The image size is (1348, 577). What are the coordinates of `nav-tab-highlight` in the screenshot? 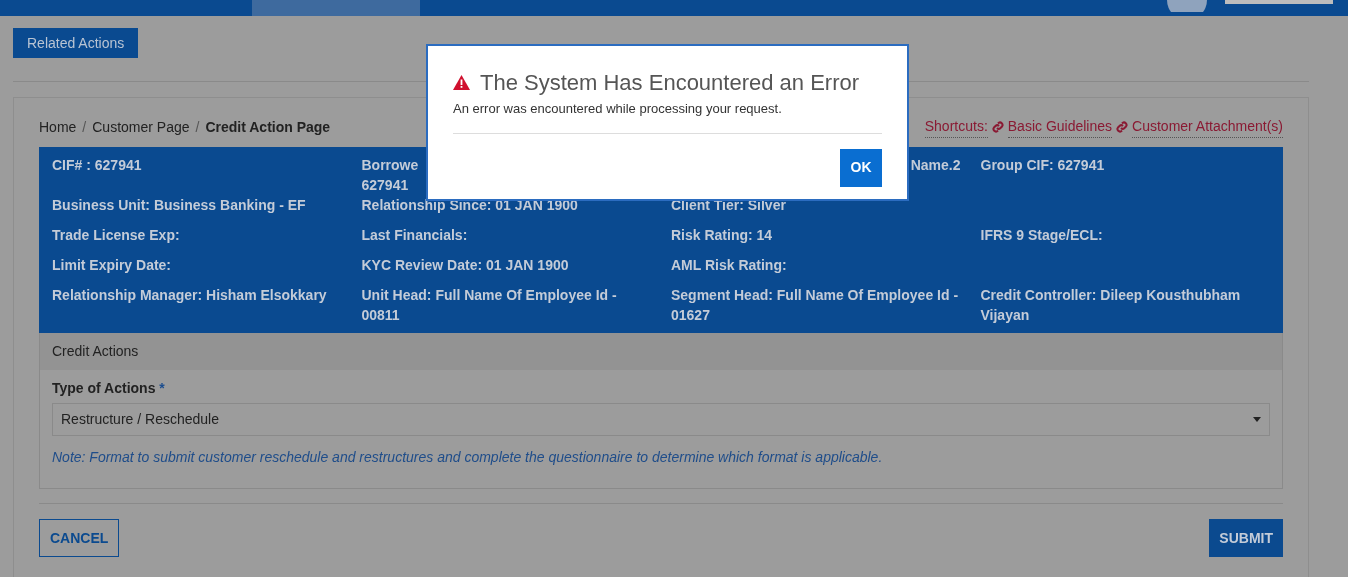 It's located at (336, 8).